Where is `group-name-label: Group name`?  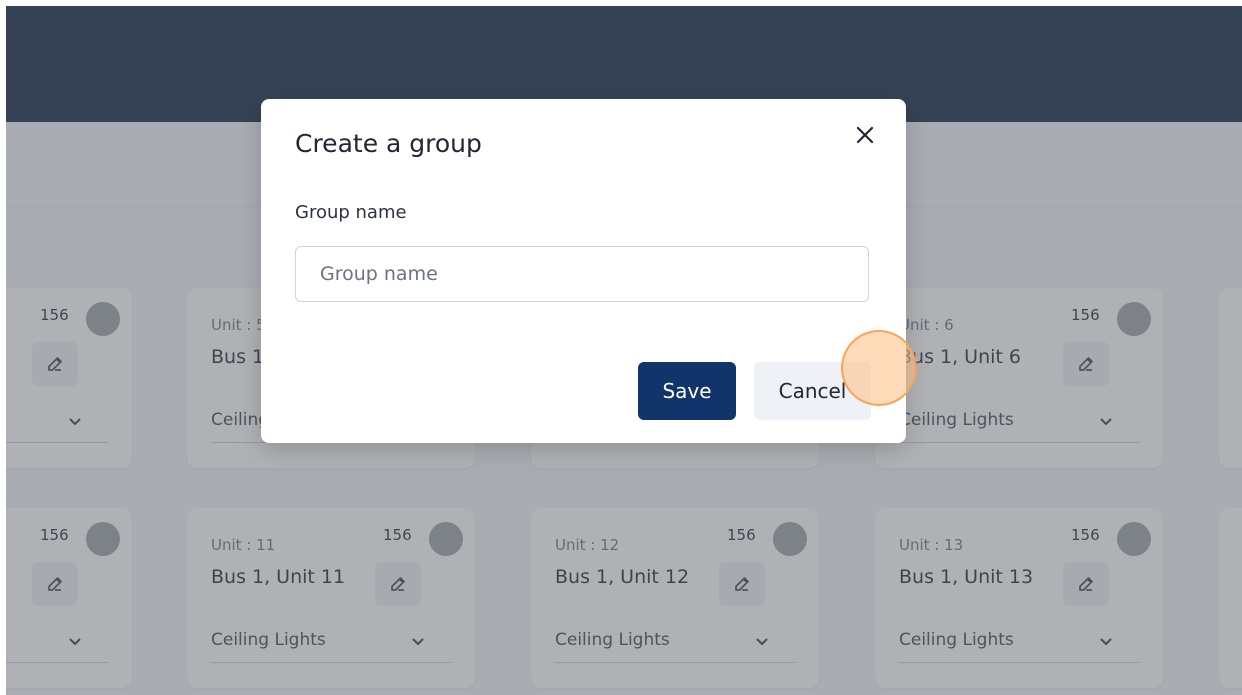 group-name-label: Group name is located at coordinates (351, 212).